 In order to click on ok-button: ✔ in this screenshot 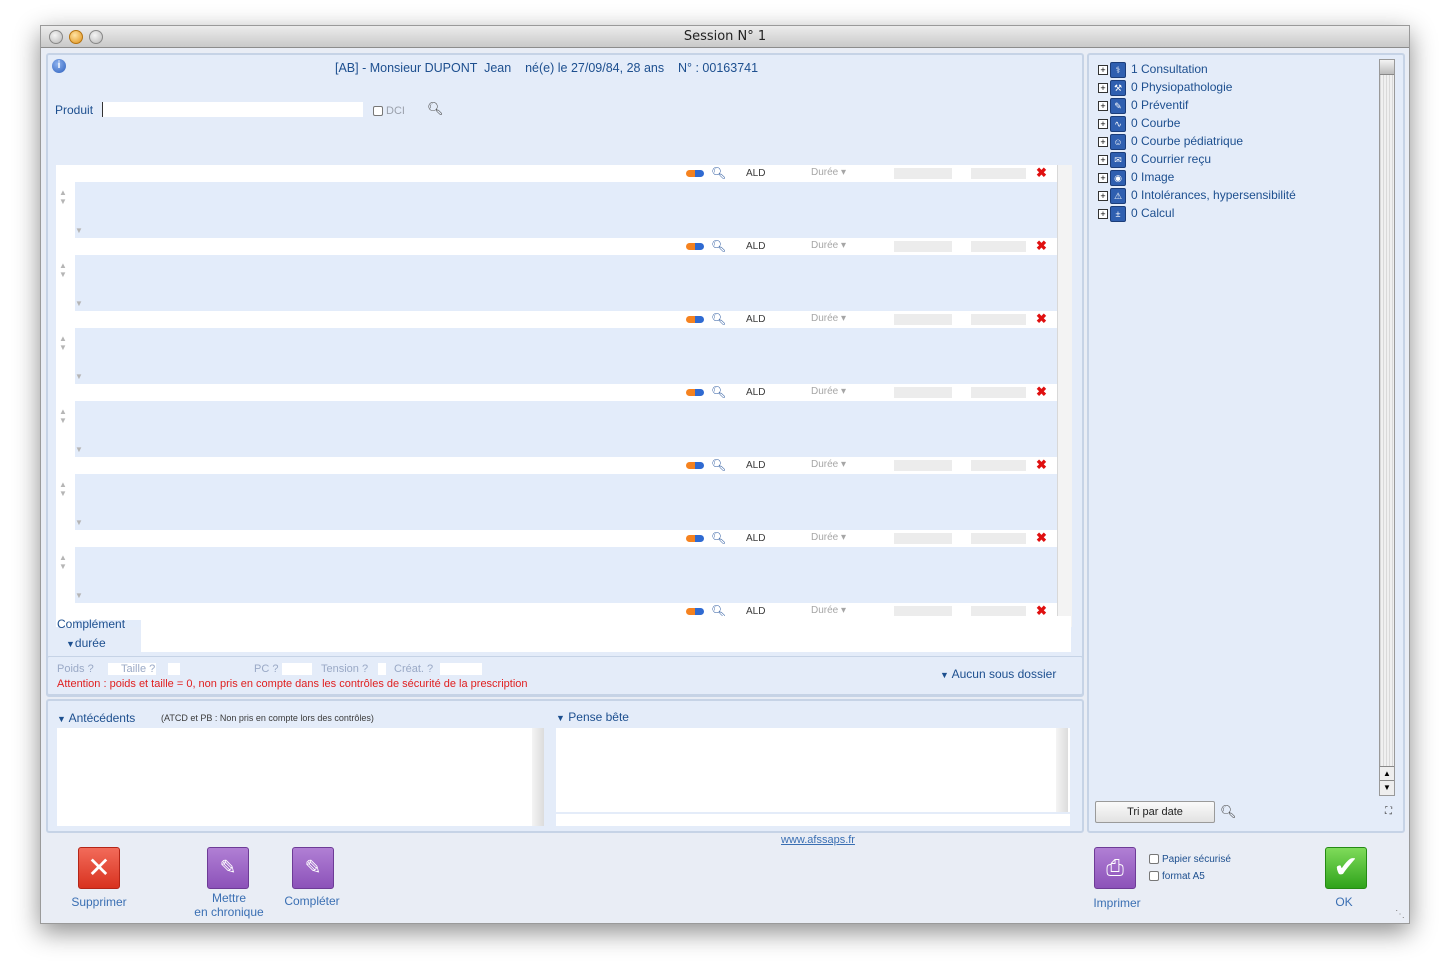, I will do `click(1346, 868)`.